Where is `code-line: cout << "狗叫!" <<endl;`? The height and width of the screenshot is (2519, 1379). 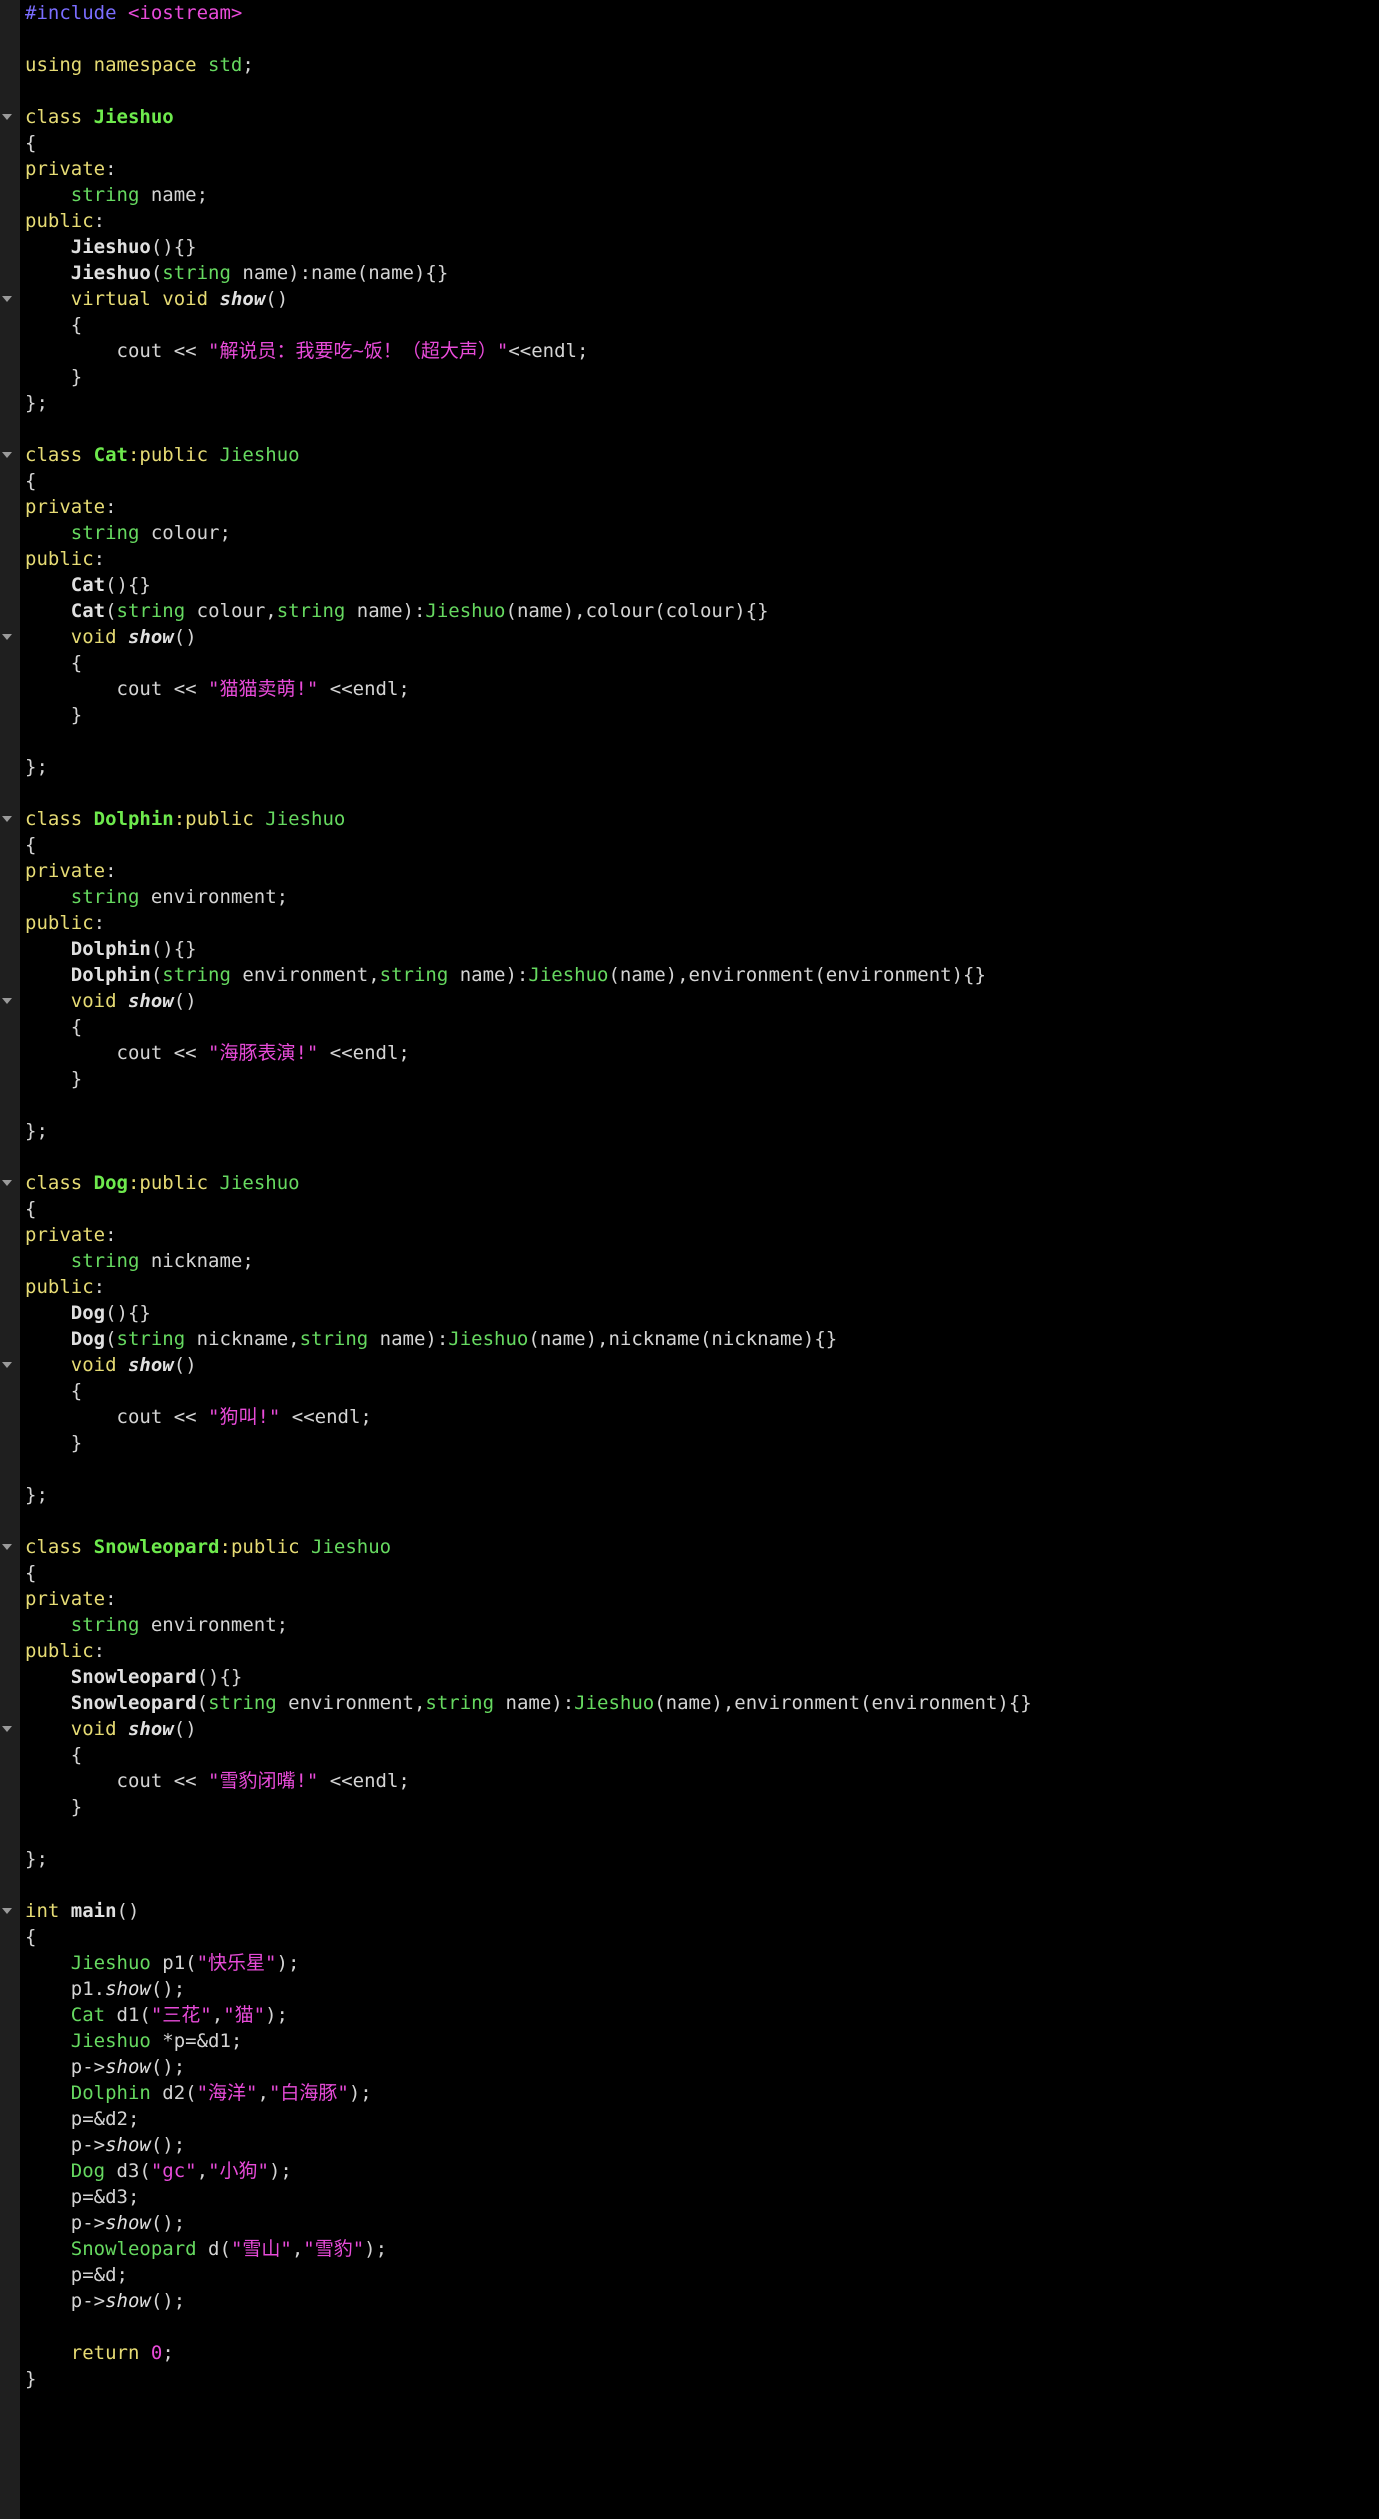
code-line: cout << "狗叫!" <<endl; is located at coordinates (689, 1417).